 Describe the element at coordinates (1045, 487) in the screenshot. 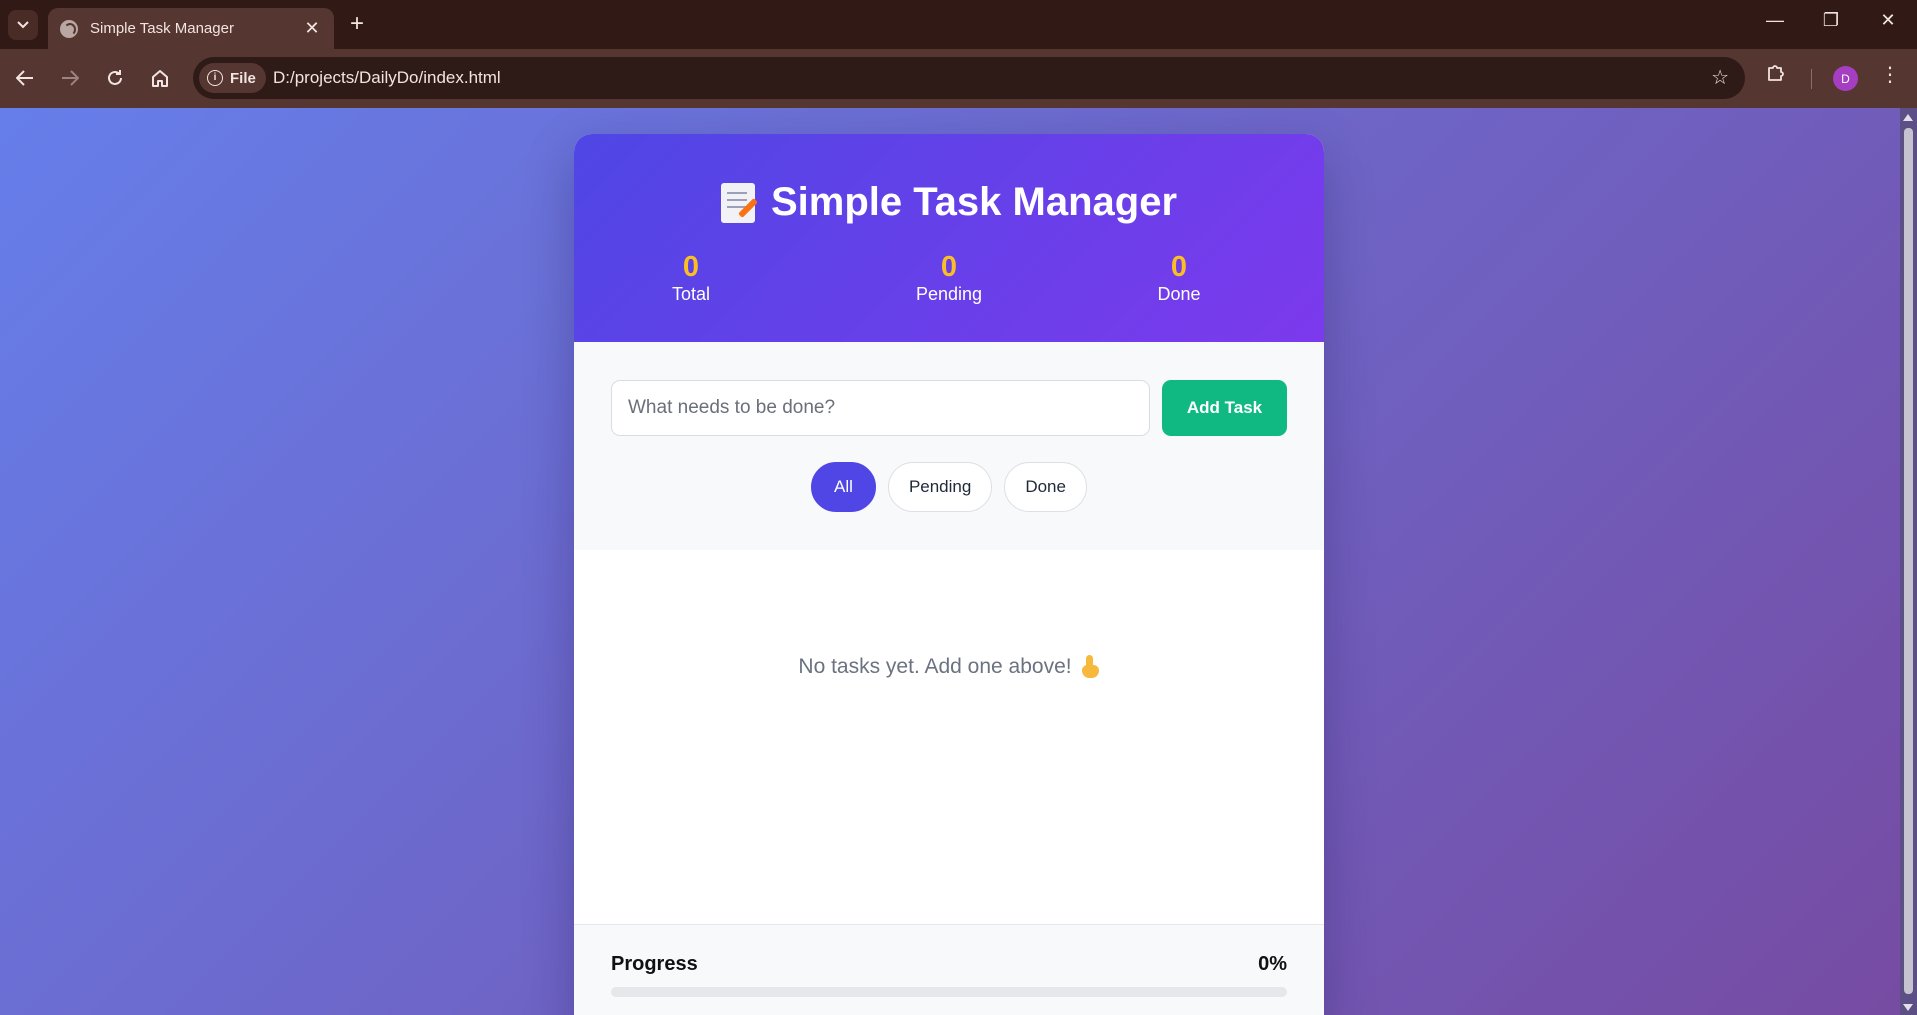

I see `filter-done-button: Done` at that location.